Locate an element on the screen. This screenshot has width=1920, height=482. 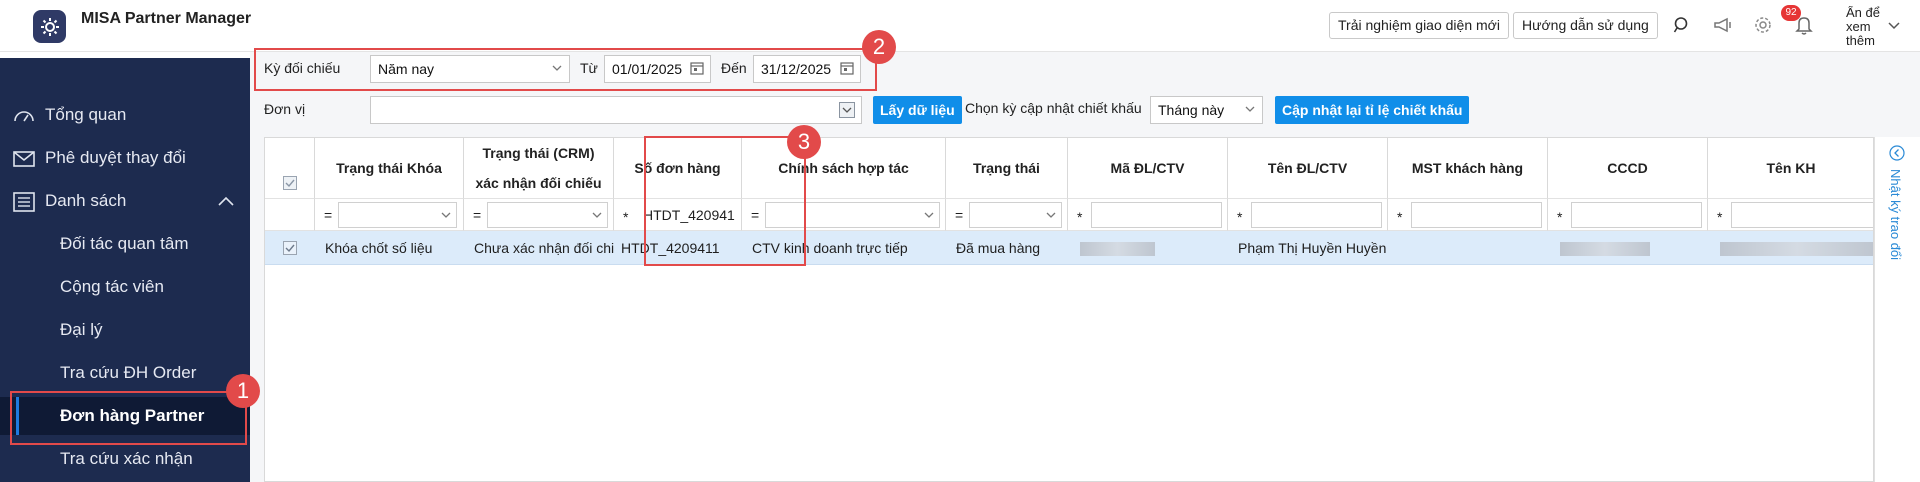
filter-tax-code: * is located at coordinates (1468, 214).